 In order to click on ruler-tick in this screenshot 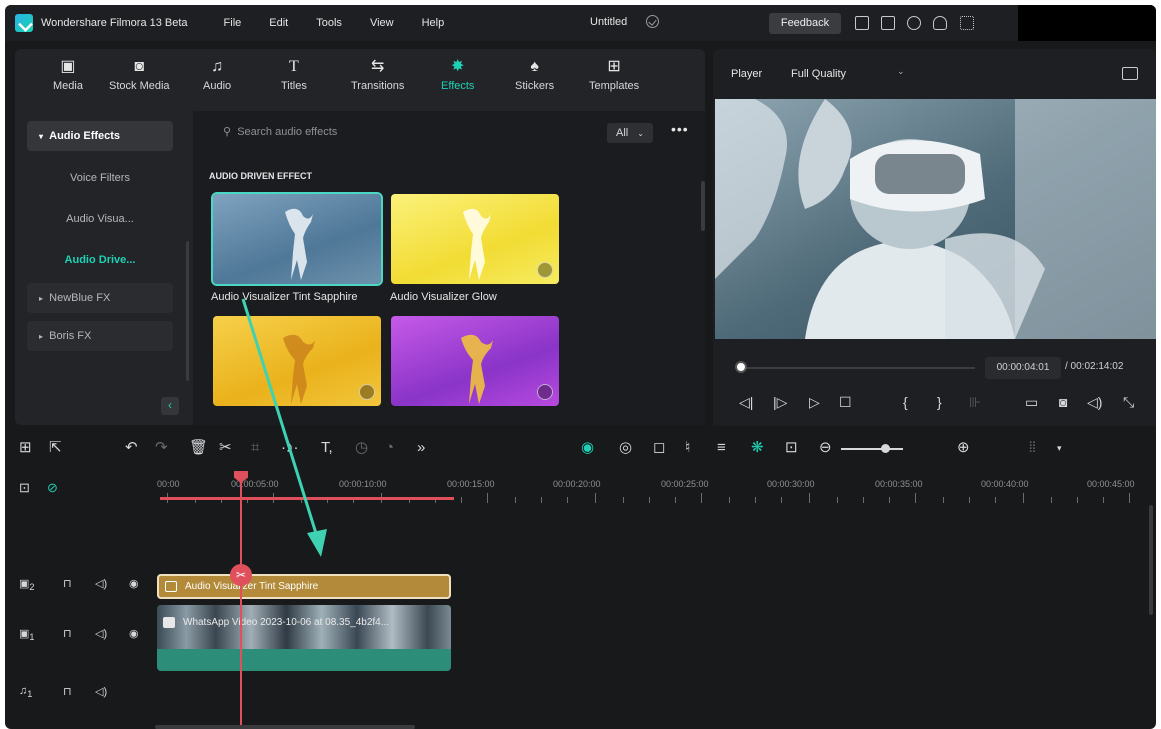, I will do `click(1051, 500)`.